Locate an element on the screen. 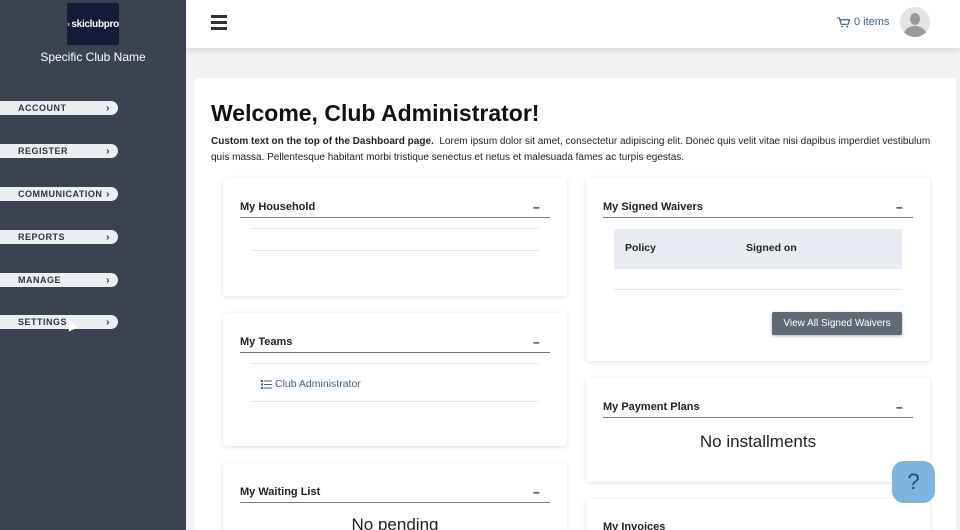 This screenshot has height=530, width=960. user-avatar-icon is located at coordinates (915, 22).